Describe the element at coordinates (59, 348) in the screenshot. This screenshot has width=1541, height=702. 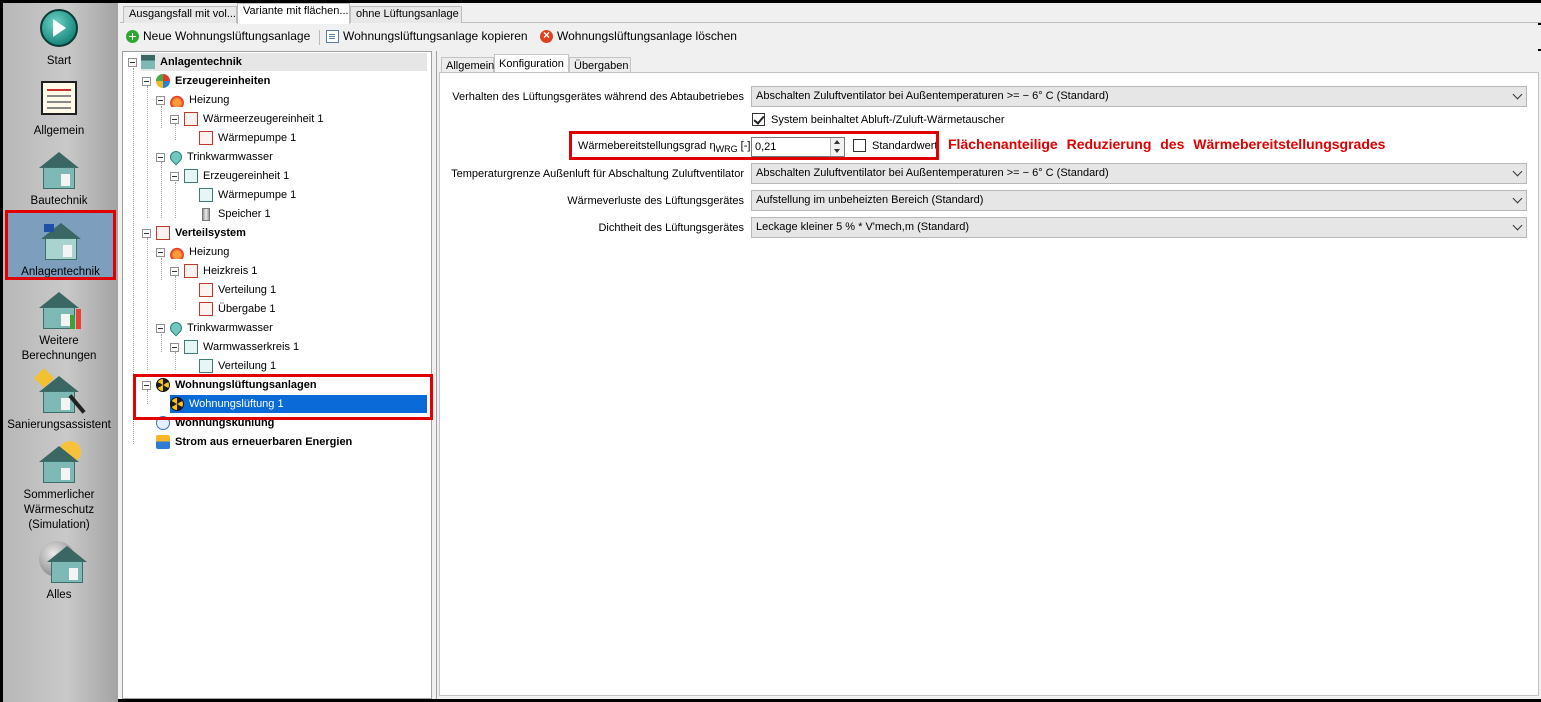
I see `nav-label: Weitere Berechnungen` at that location.